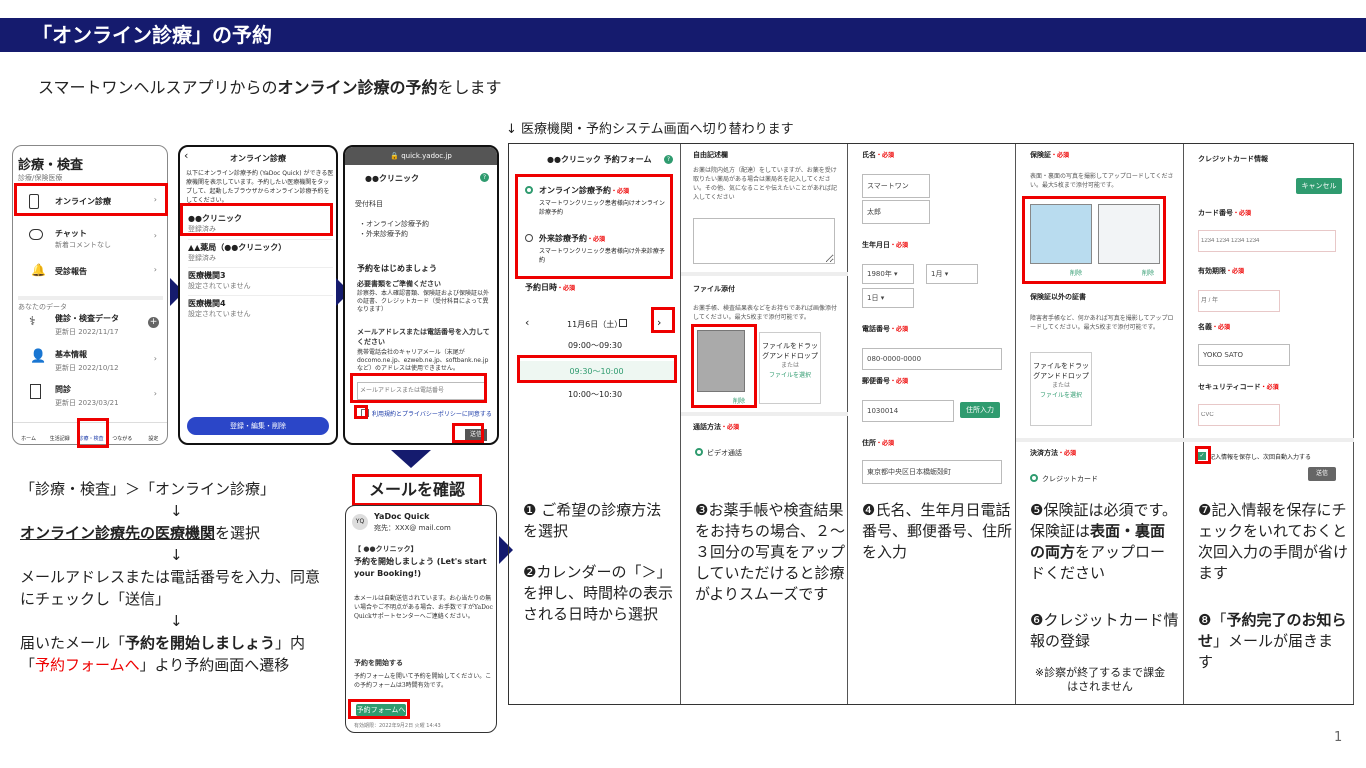 This screenshot has height=768, width=1366. I want to click on avatar: YQ, so click(360, 522).